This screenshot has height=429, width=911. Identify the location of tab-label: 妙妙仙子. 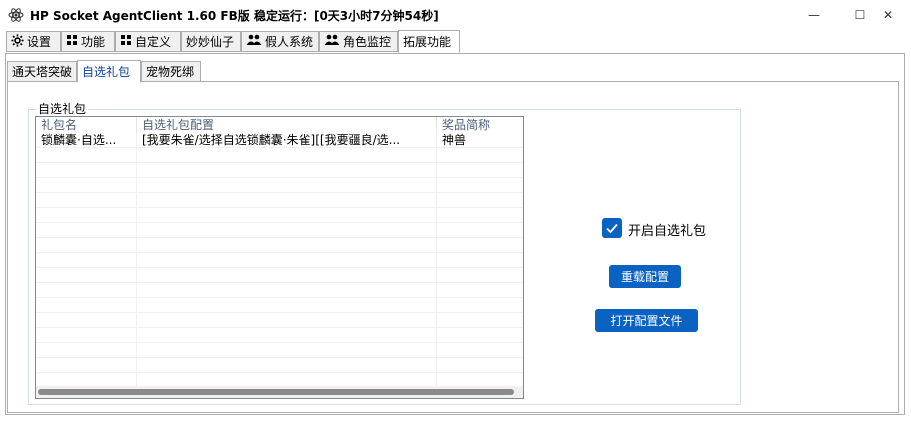
(210, 42).